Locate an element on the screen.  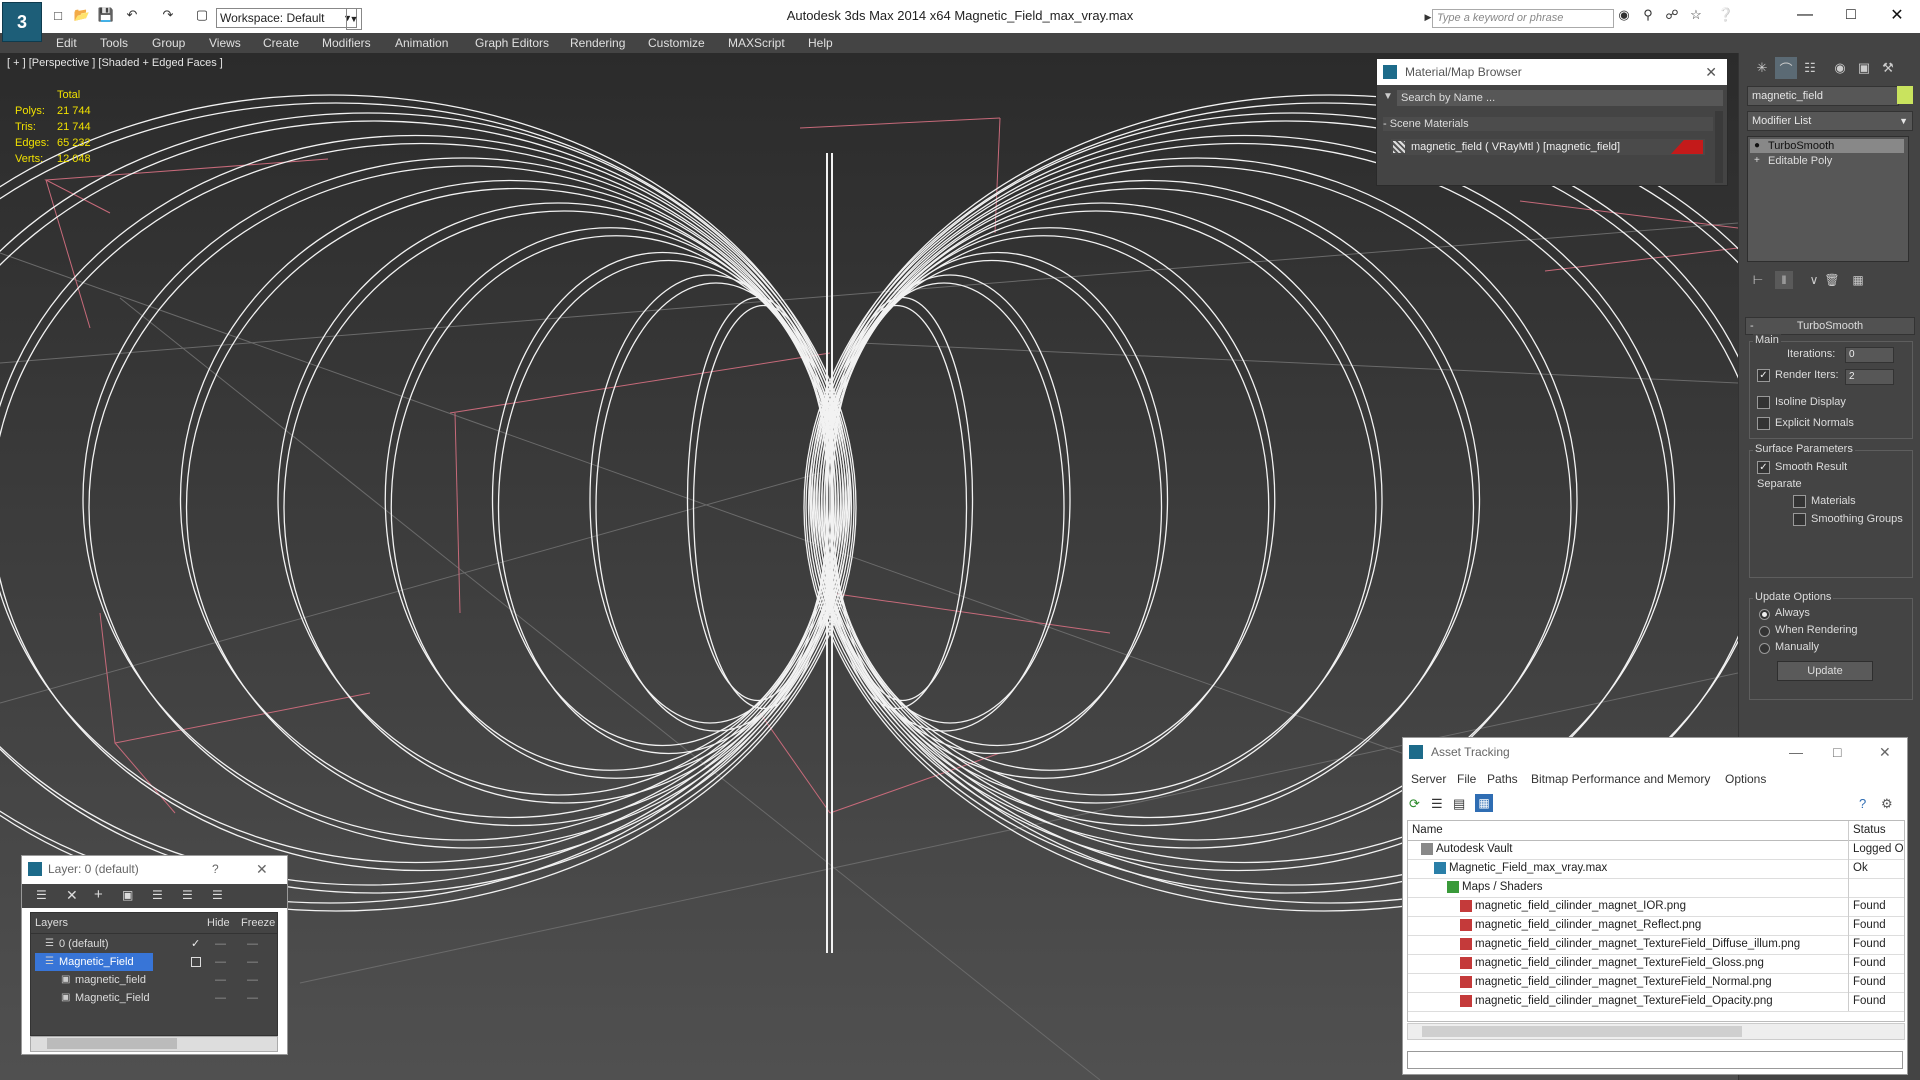
stack-item-editable-poly: + Editable Poly is located at coordinates (1827, 161).